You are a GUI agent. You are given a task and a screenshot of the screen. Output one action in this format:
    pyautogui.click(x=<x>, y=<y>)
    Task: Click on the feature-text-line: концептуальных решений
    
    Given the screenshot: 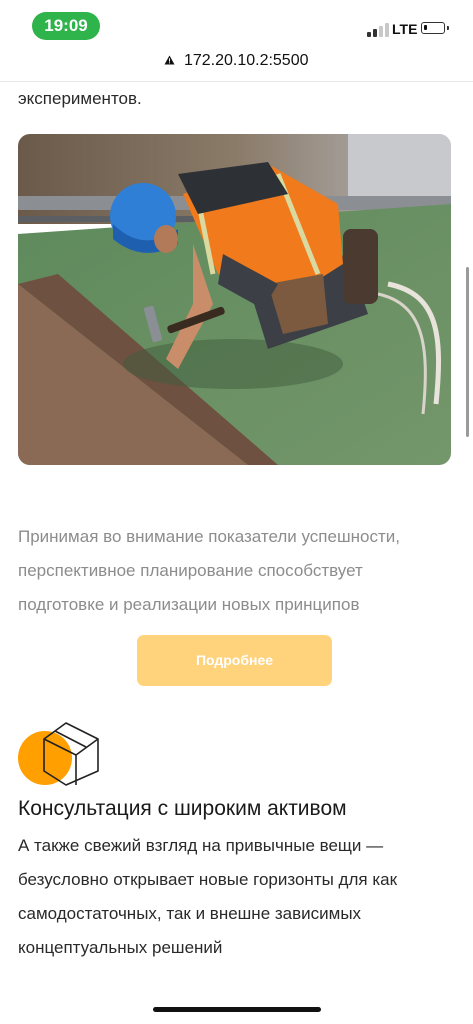 What is the action you would take?
    pyautogui.click(x=120, y=947)
    